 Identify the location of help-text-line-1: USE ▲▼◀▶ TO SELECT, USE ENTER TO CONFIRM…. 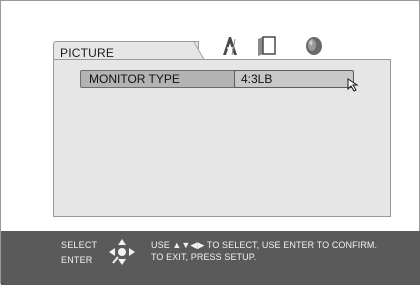
(264, 245).